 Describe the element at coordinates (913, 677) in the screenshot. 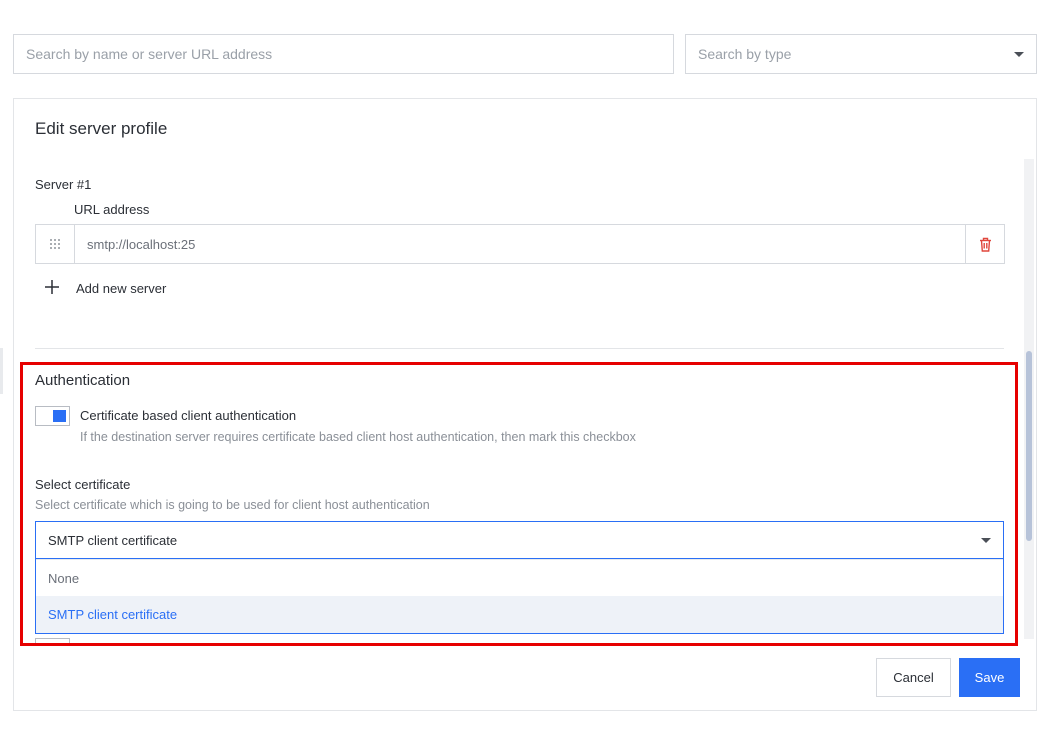

I see `cancel-button: Cancel` at that location.